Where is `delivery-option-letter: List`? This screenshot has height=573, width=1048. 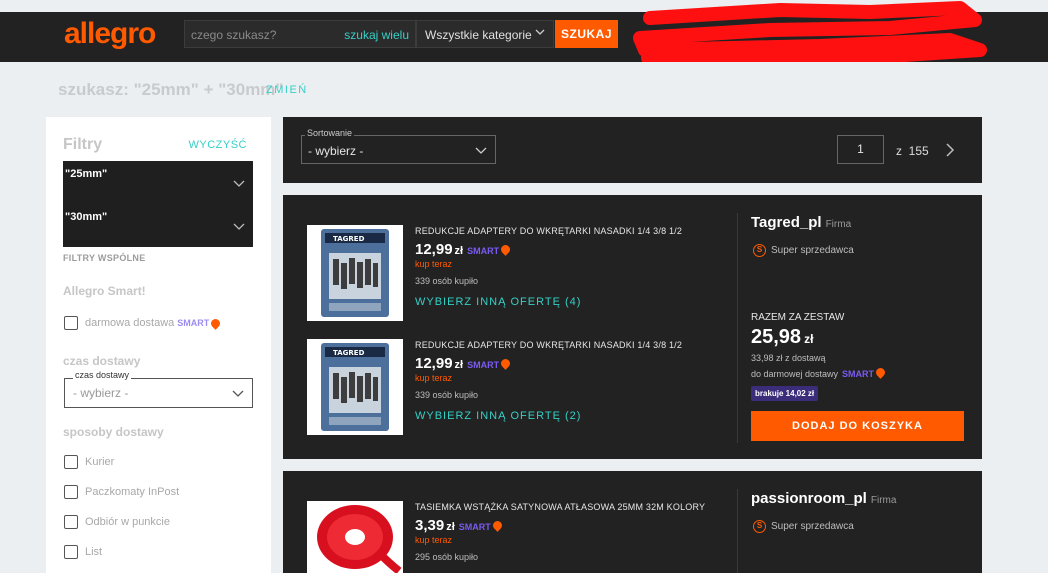
delivery-option-letter: List is located at coordinates (83, 552).